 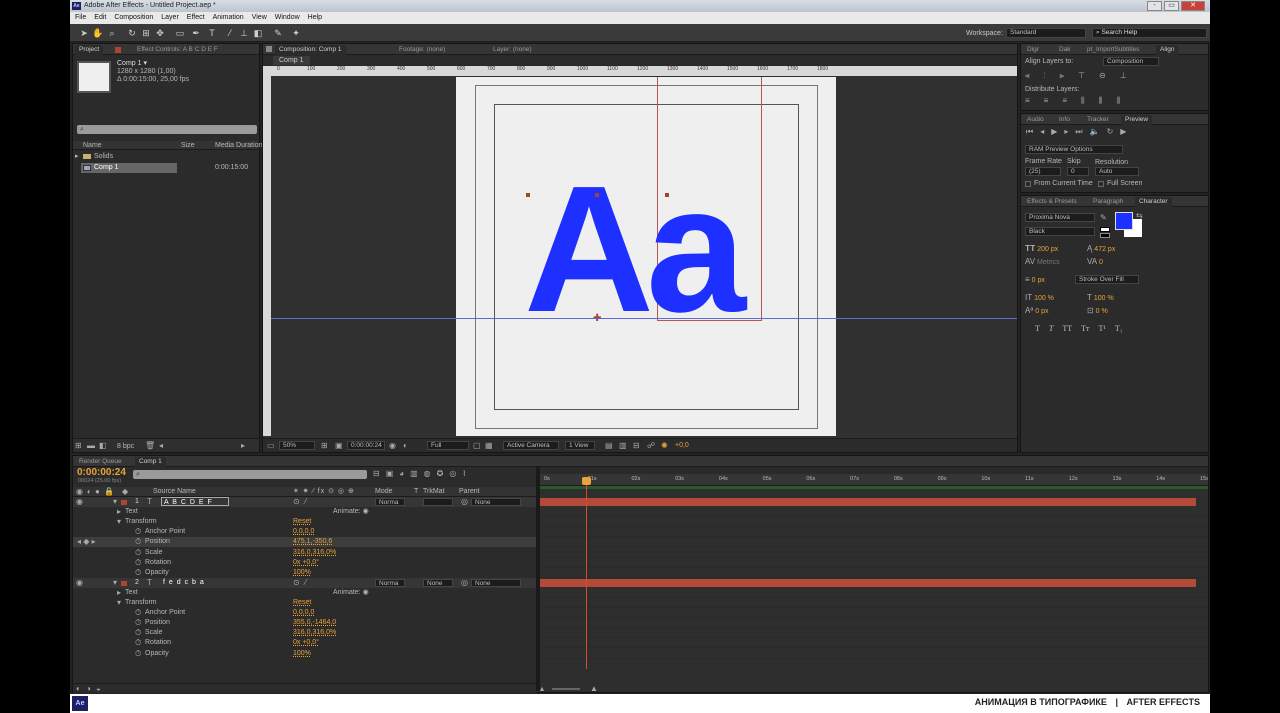 I want to click on menu-composition: Composition, so click(x=133, y=18).